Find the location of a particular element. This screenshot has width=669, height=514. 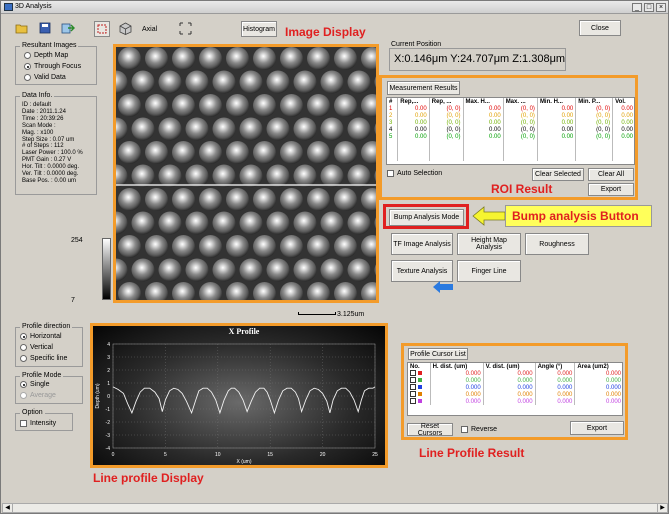

radio-depth-map: Depth Map is located at coordinates (46, 55).